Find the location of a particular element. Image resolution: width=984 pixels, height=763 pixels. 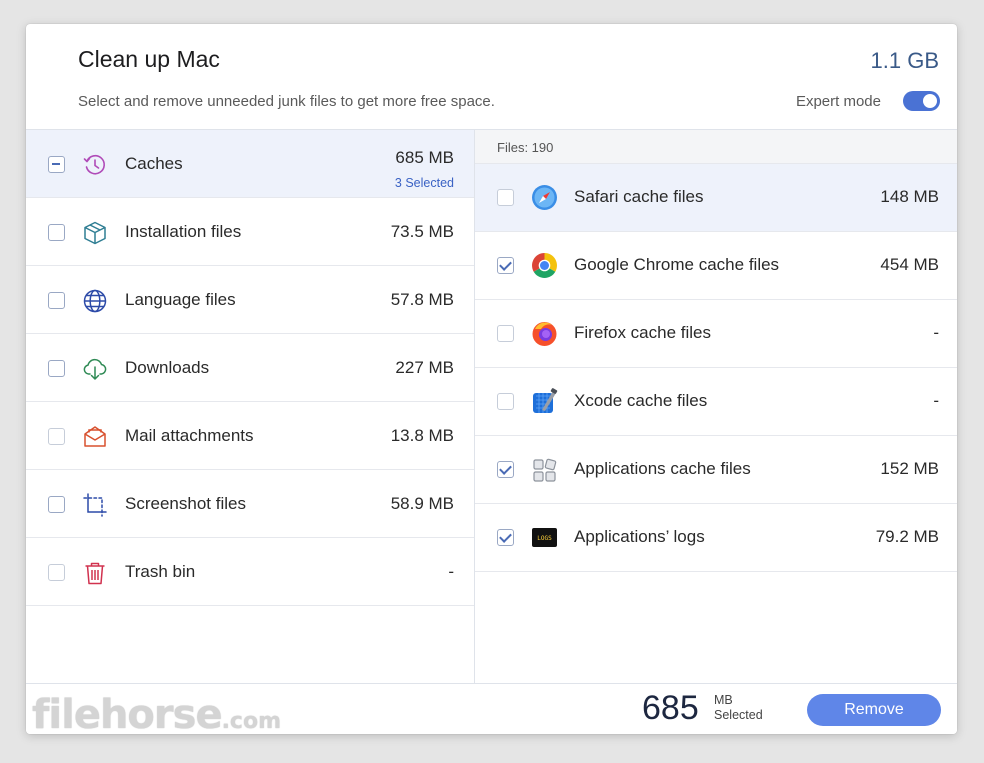

category-size: - is located at coordinates (451, 571).